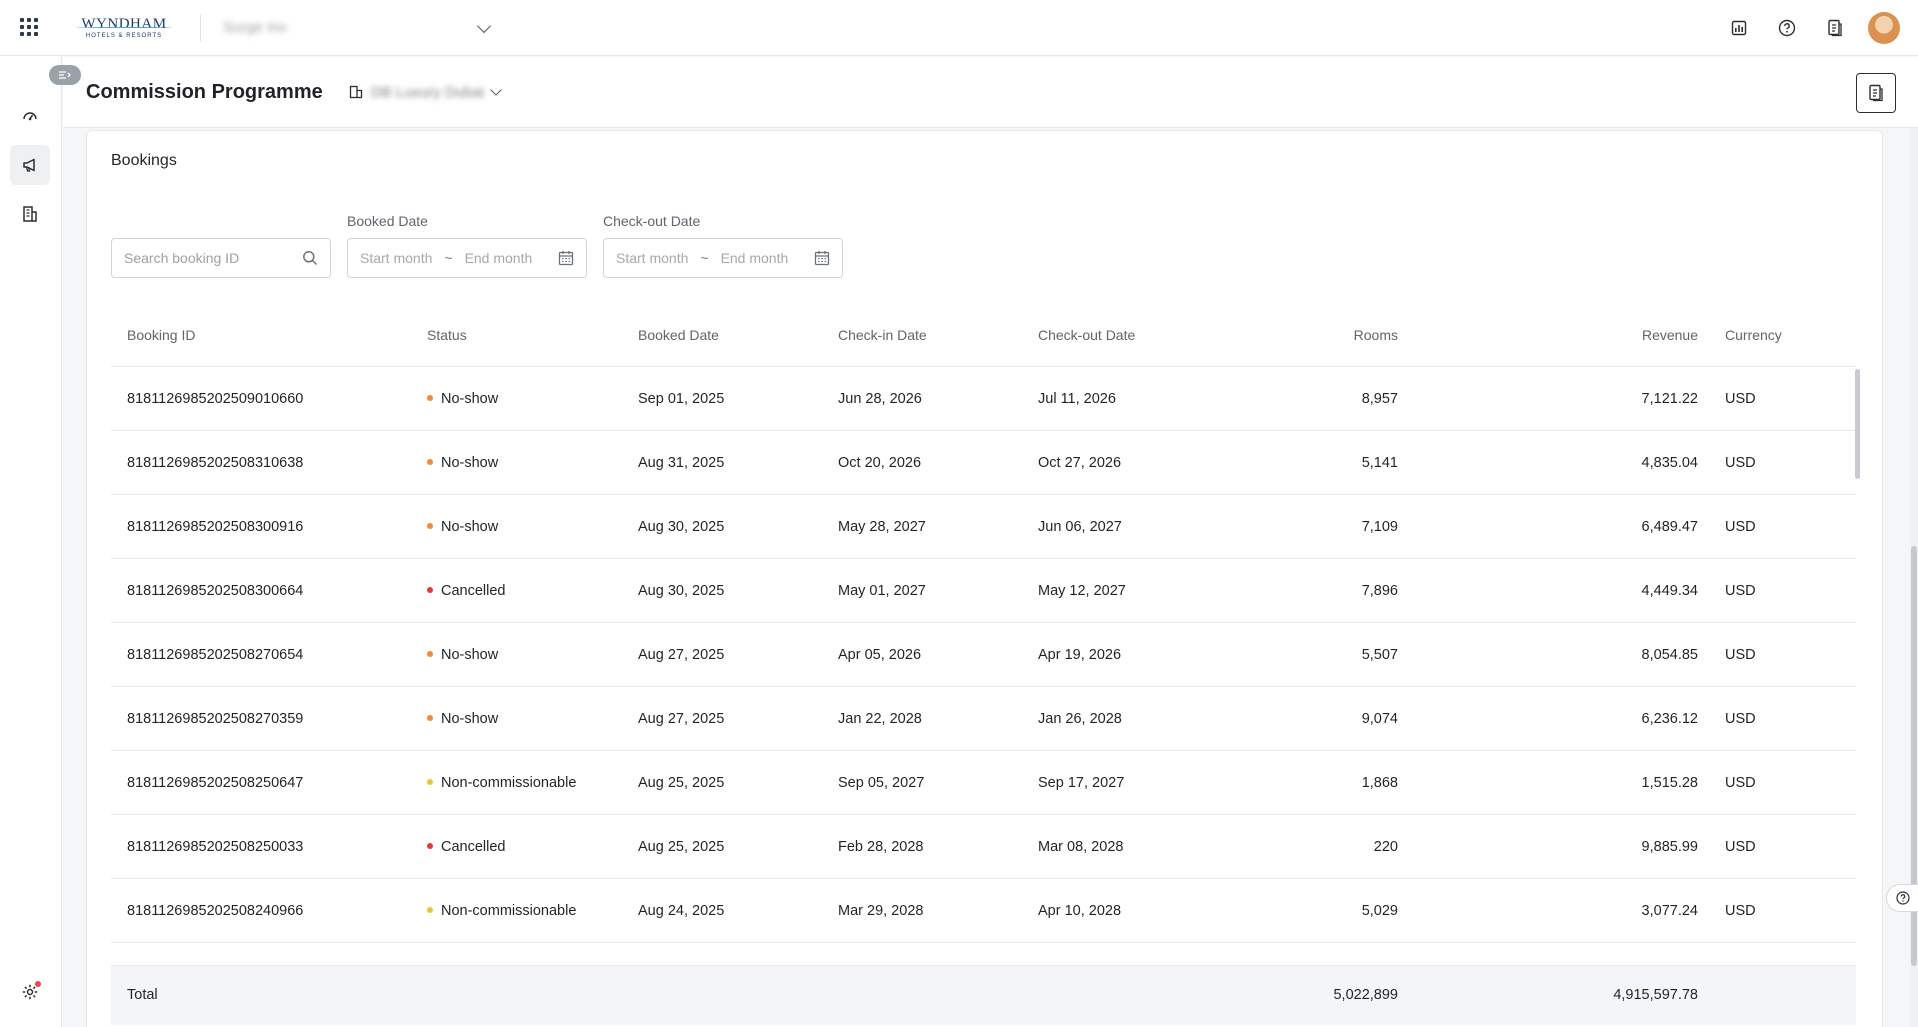  I want to click on search-booking-input, so click(209, 258).